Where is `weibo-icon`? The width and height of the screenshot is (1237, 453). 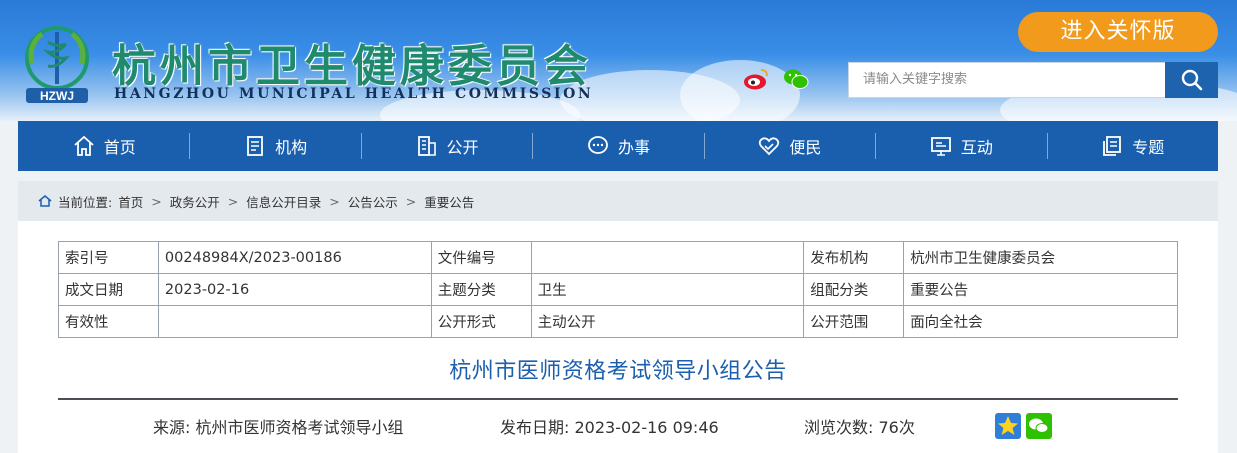
weibo-icon is located at coordinates (756, 79).